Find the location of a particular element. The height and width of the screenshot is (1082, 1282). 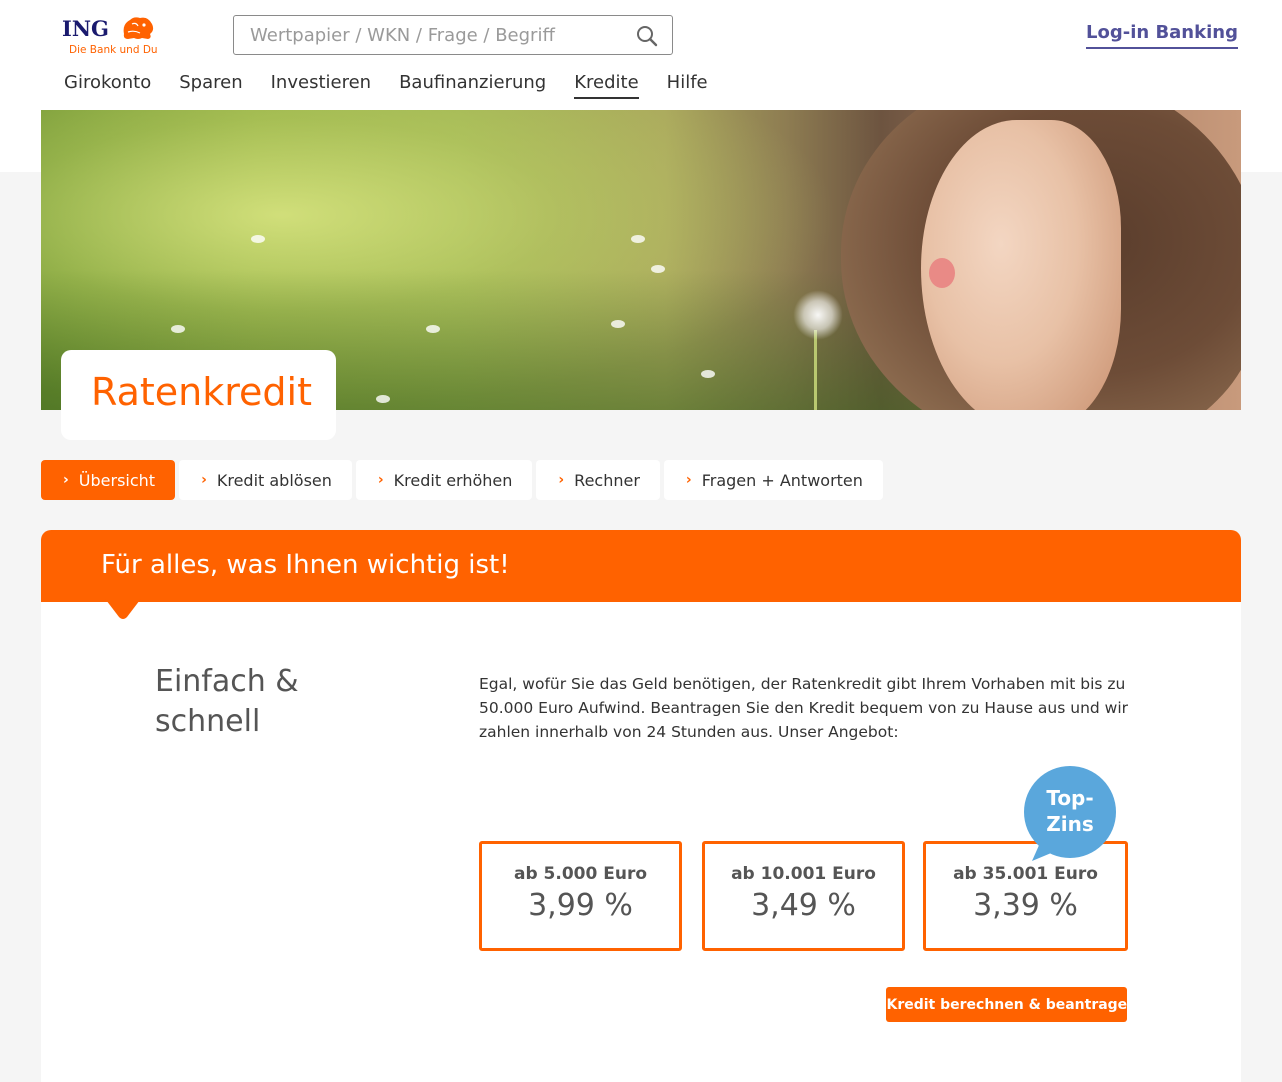

tab-kredit-abloesen: › Kredit ablösen is located at coordinates (265, 480).